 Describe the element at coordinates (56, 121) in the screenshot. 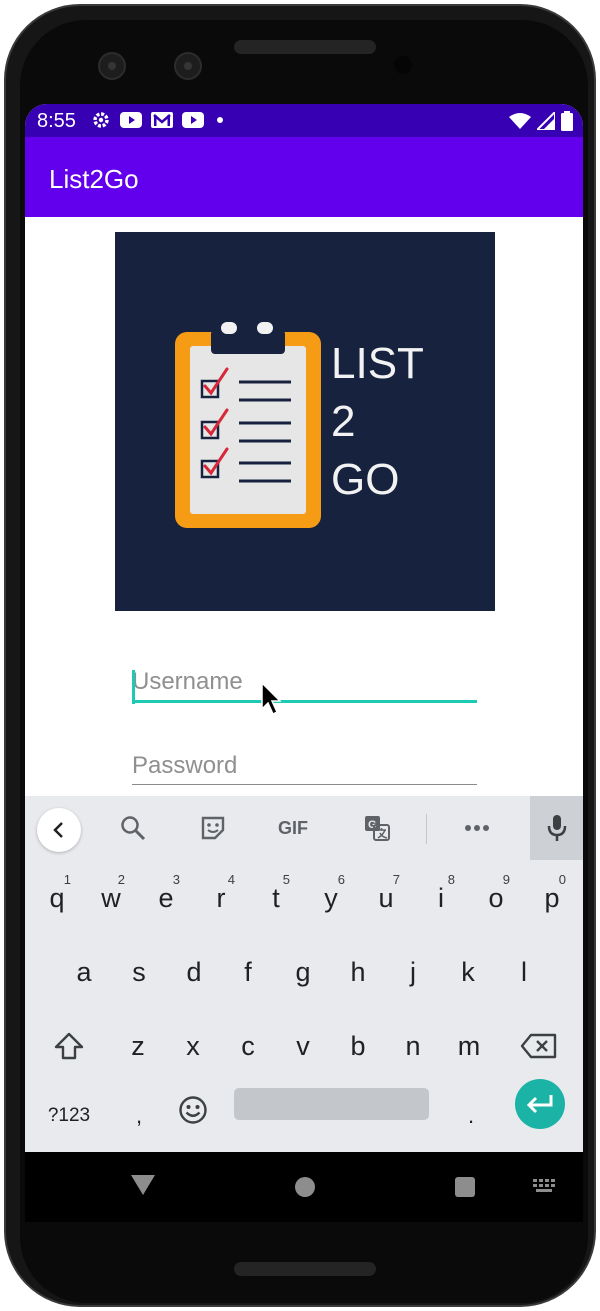

I see `status-time: 8:55` at that location.